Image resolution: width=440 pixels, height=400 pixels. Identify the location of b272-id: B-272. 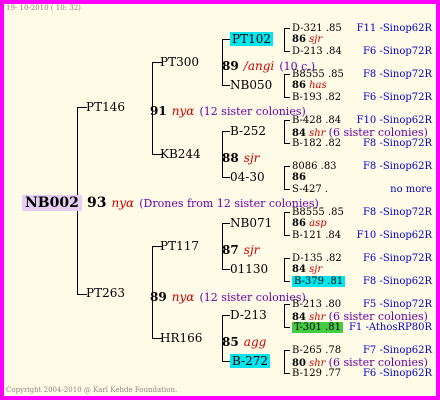
(250, 361).